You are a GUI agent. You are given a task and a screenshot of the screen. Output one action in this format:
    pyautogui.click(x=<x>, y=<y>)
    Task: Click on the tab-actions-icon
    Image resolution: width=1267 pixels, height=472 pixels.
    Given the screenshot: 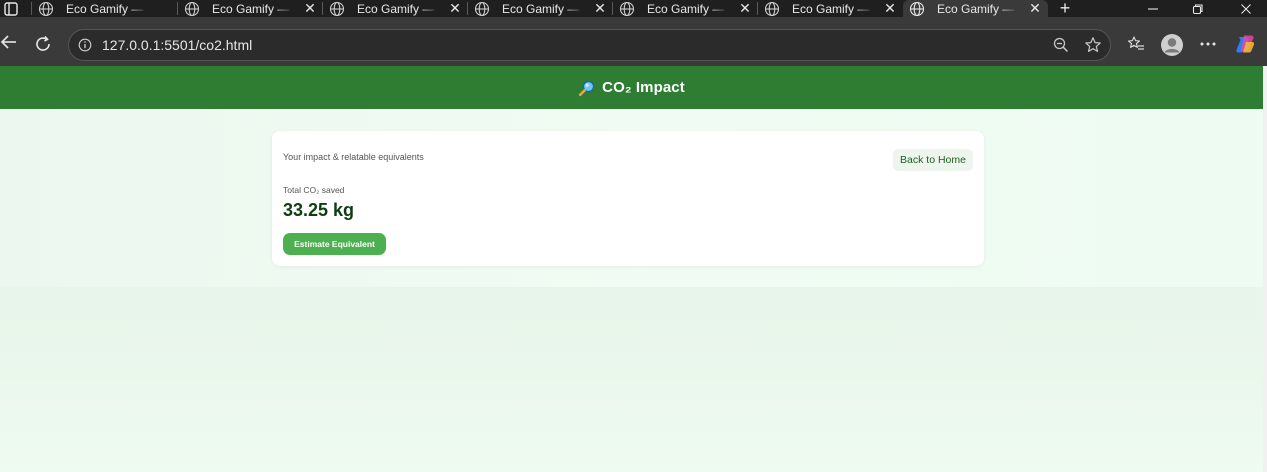 What is the action you would take?
    pyautogui.click(x=11, y=8)
    